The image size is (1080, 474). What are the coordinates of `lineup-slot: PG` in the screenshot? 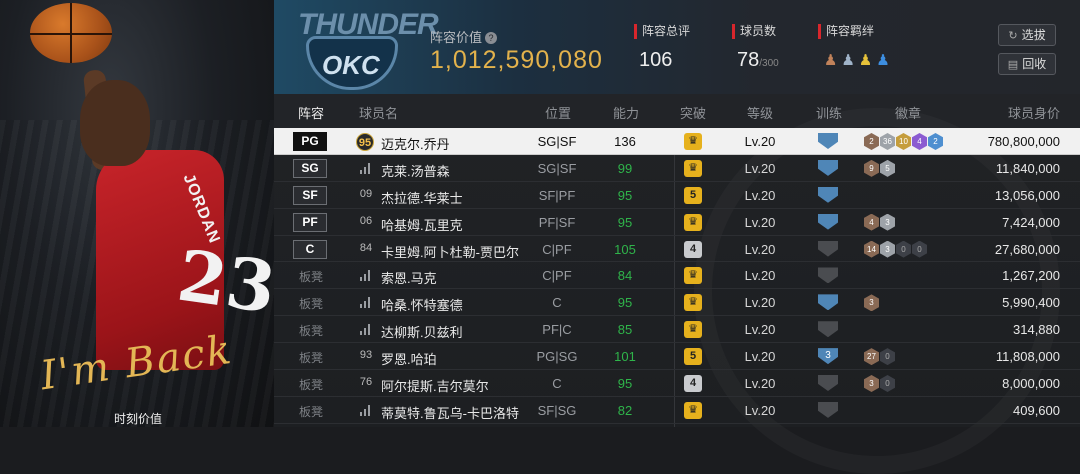 It's located at (310, 141).